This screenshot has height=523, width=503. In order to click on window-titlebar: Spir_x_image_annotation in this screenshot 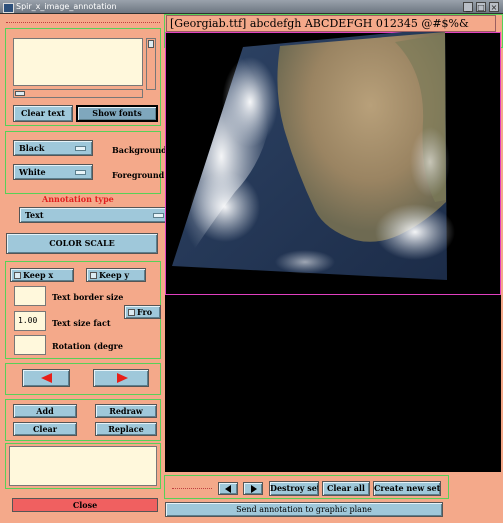, I will do `click(251, 7)`.